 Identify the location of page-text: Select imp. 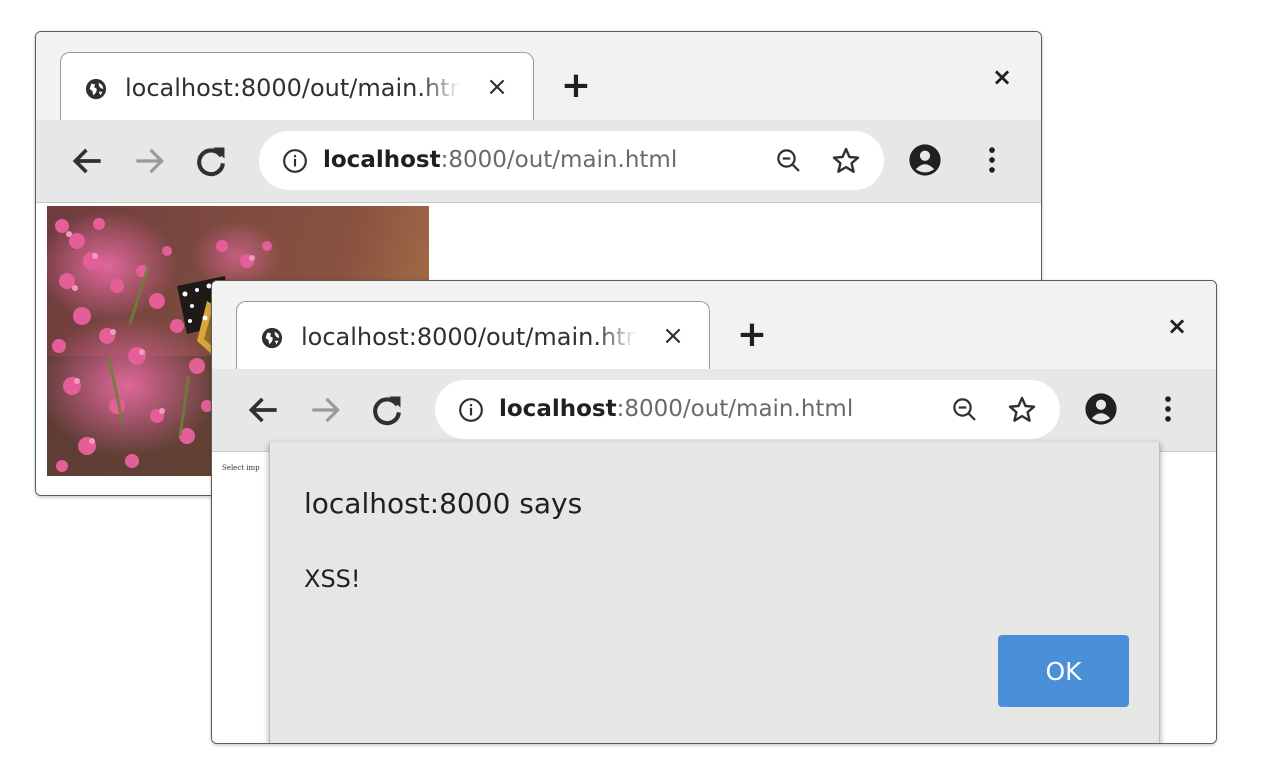
(241, 468).